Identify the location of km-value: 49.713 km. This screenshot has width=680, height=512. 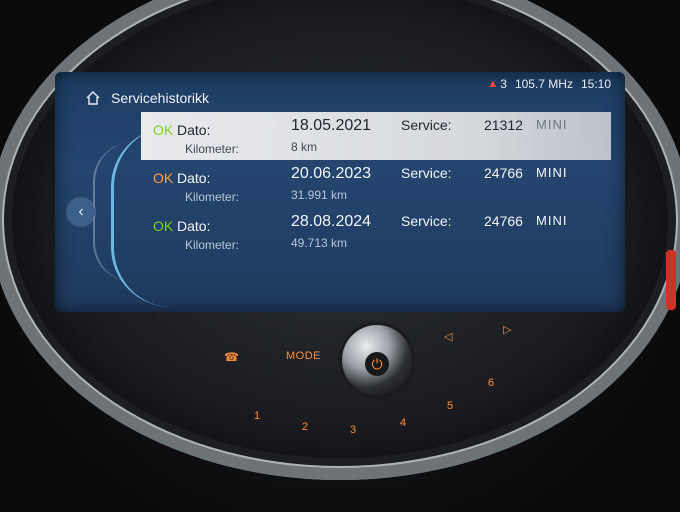
(319, 243).